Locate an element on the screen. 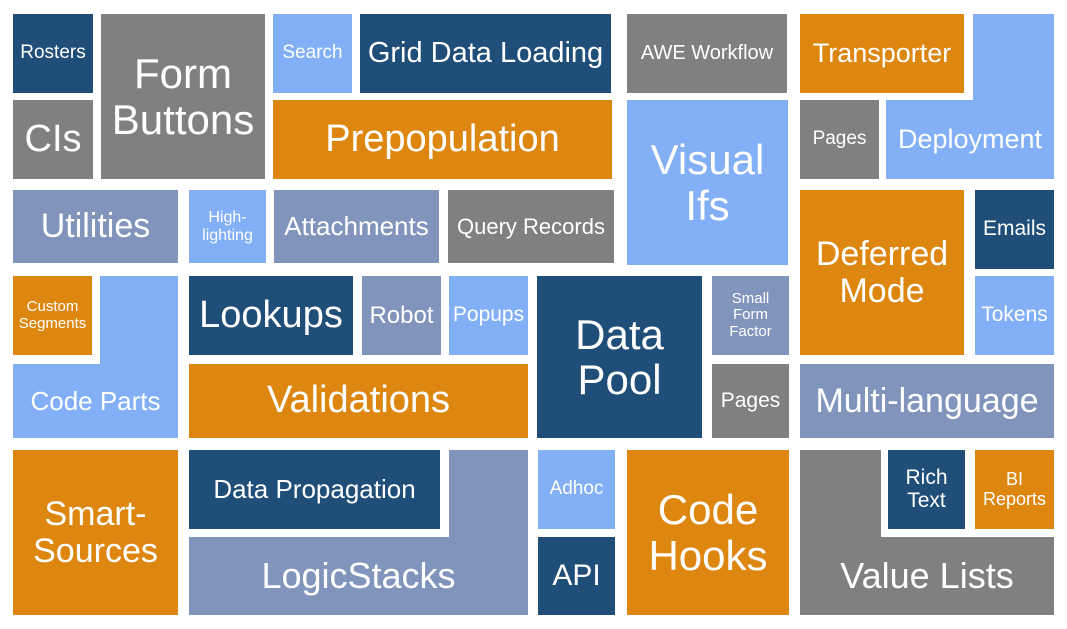 The image size is (1067, 629). tile-label: CIs is located at coordinates (53, 138).